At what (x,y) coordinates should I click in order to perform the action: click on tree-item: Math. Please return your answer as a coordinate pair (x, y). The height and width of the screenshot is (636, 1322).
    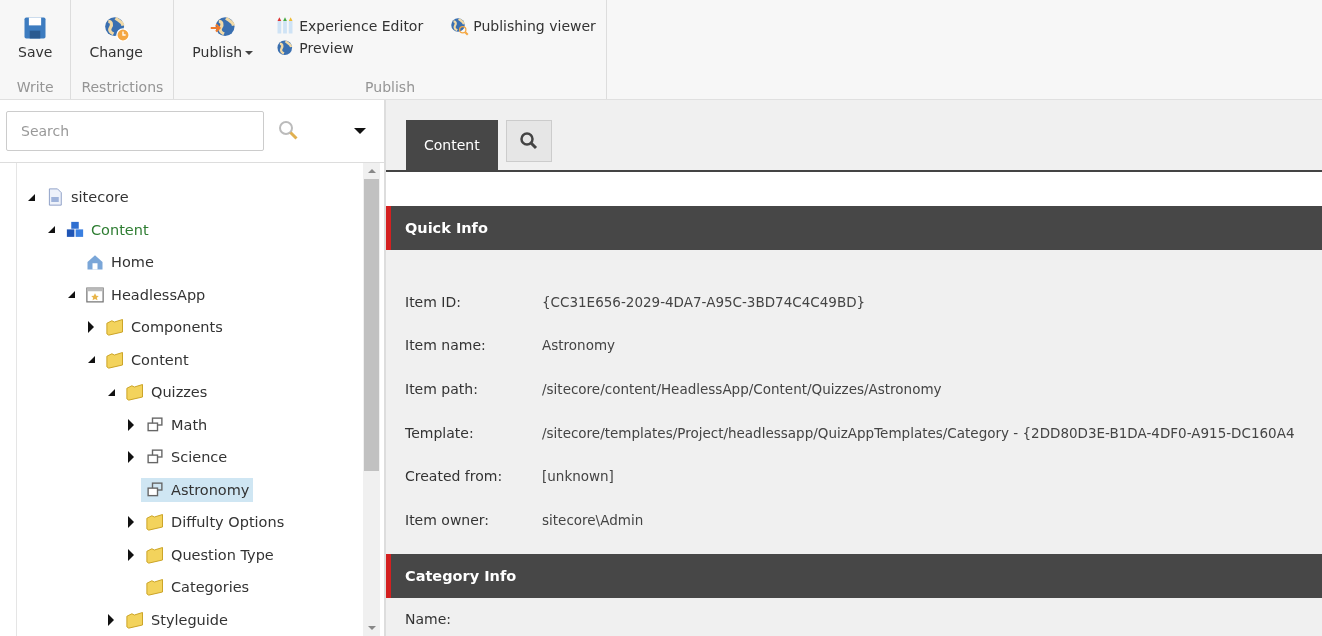
    Looking at the image, I should click on (176, 424).